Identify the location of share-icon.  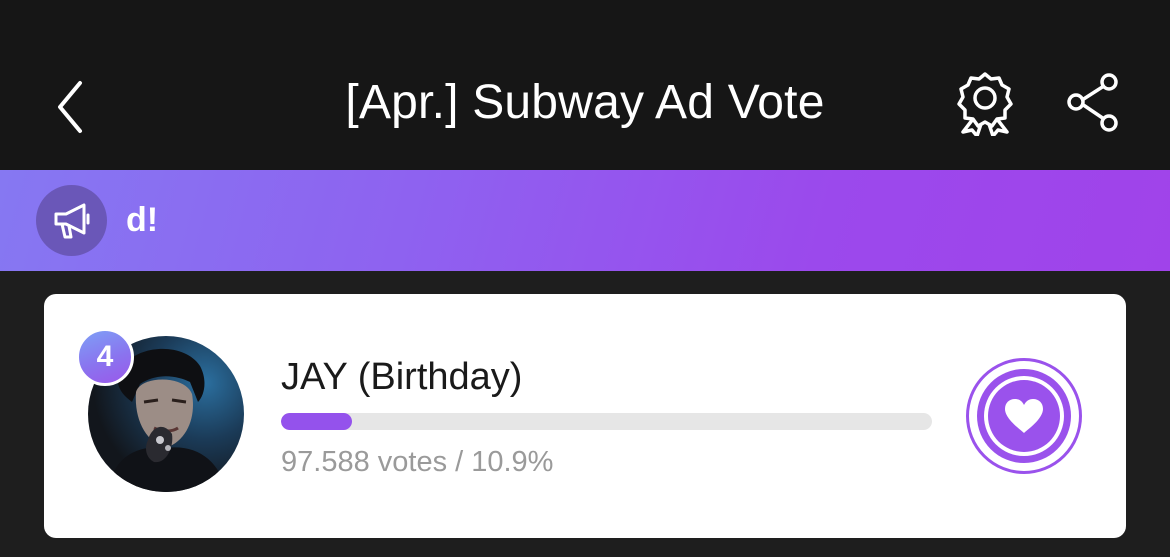
(1092, 102).